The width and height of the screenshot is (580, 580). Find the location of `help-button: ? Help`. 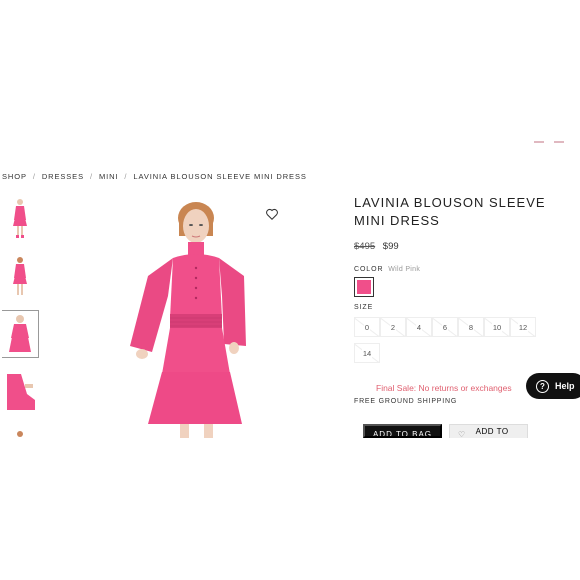

help-button: ? Help is located at coordinates (553, 386).